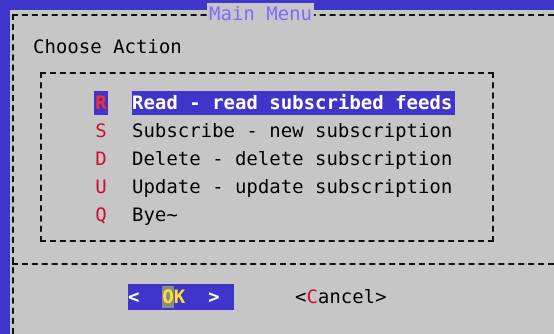  I want to click on menu-box-top, so click(267, 73).